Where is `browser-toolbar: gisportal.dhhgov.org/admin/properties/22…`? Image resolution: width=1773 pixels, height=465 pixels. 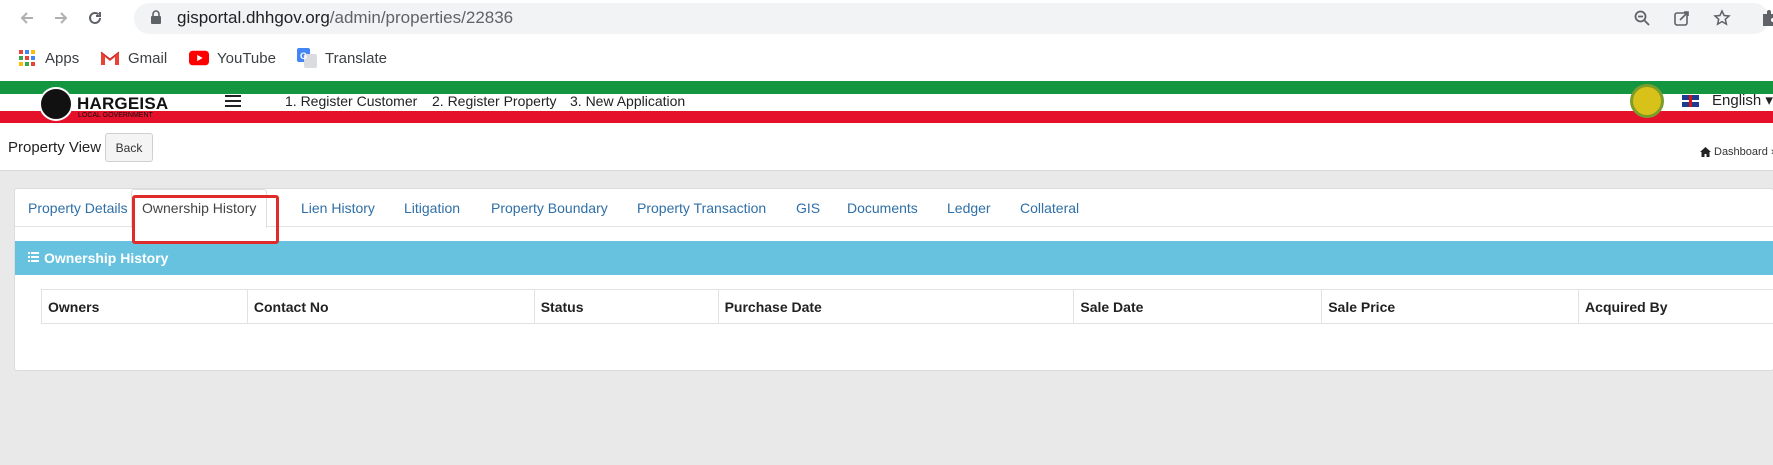
browser-toolbar: gisportal.dhhgov.org/admin/properties/22… is located at coordinates (886, 17).